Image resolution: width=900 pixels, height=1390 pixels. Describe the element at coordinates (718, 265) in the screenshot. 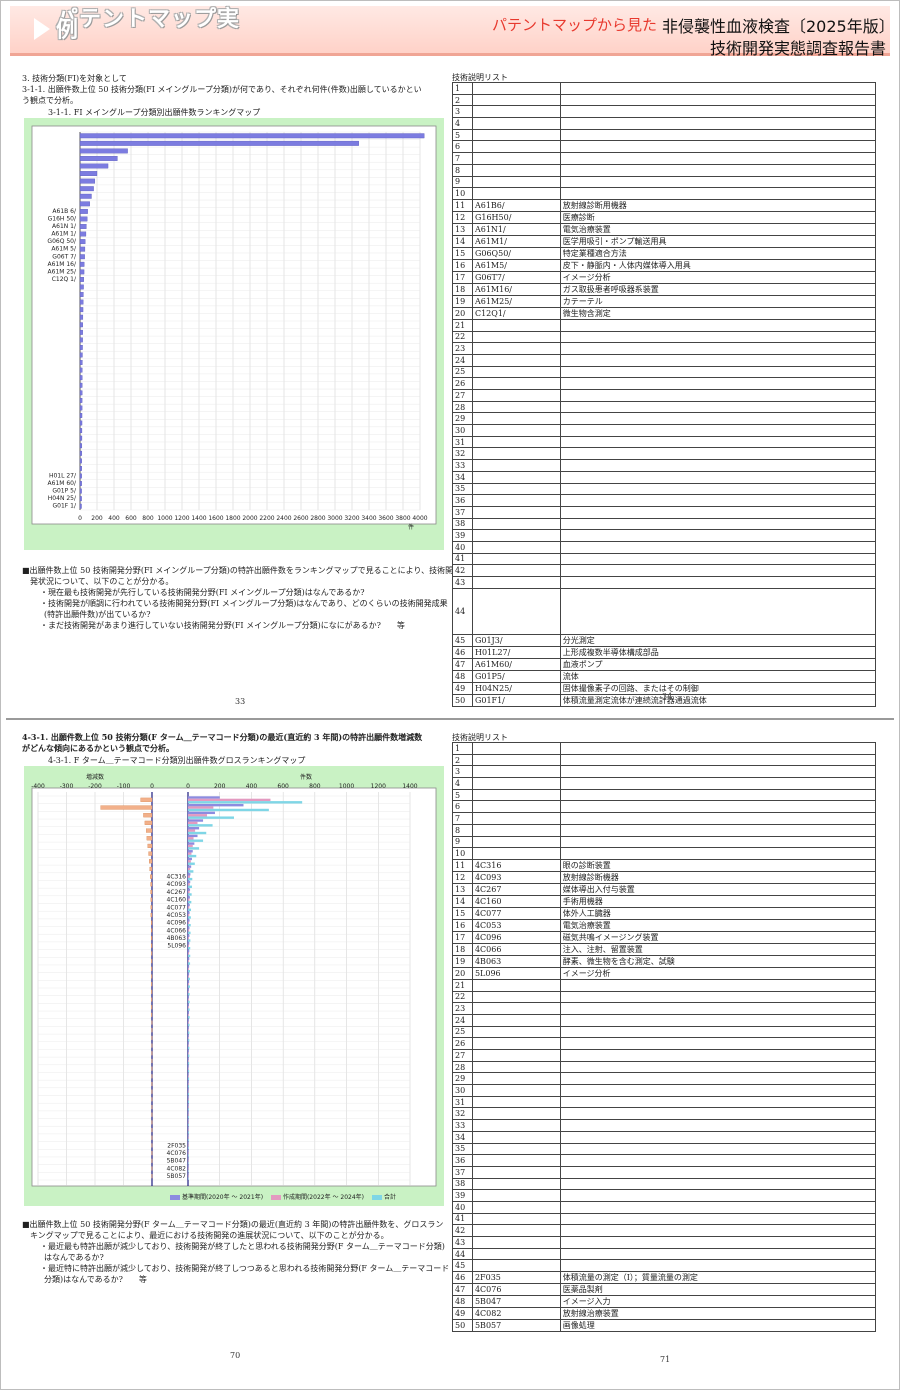

I see `table-cell-desc: 皮下・静脈内・人体内媒体導入用具` at that location.